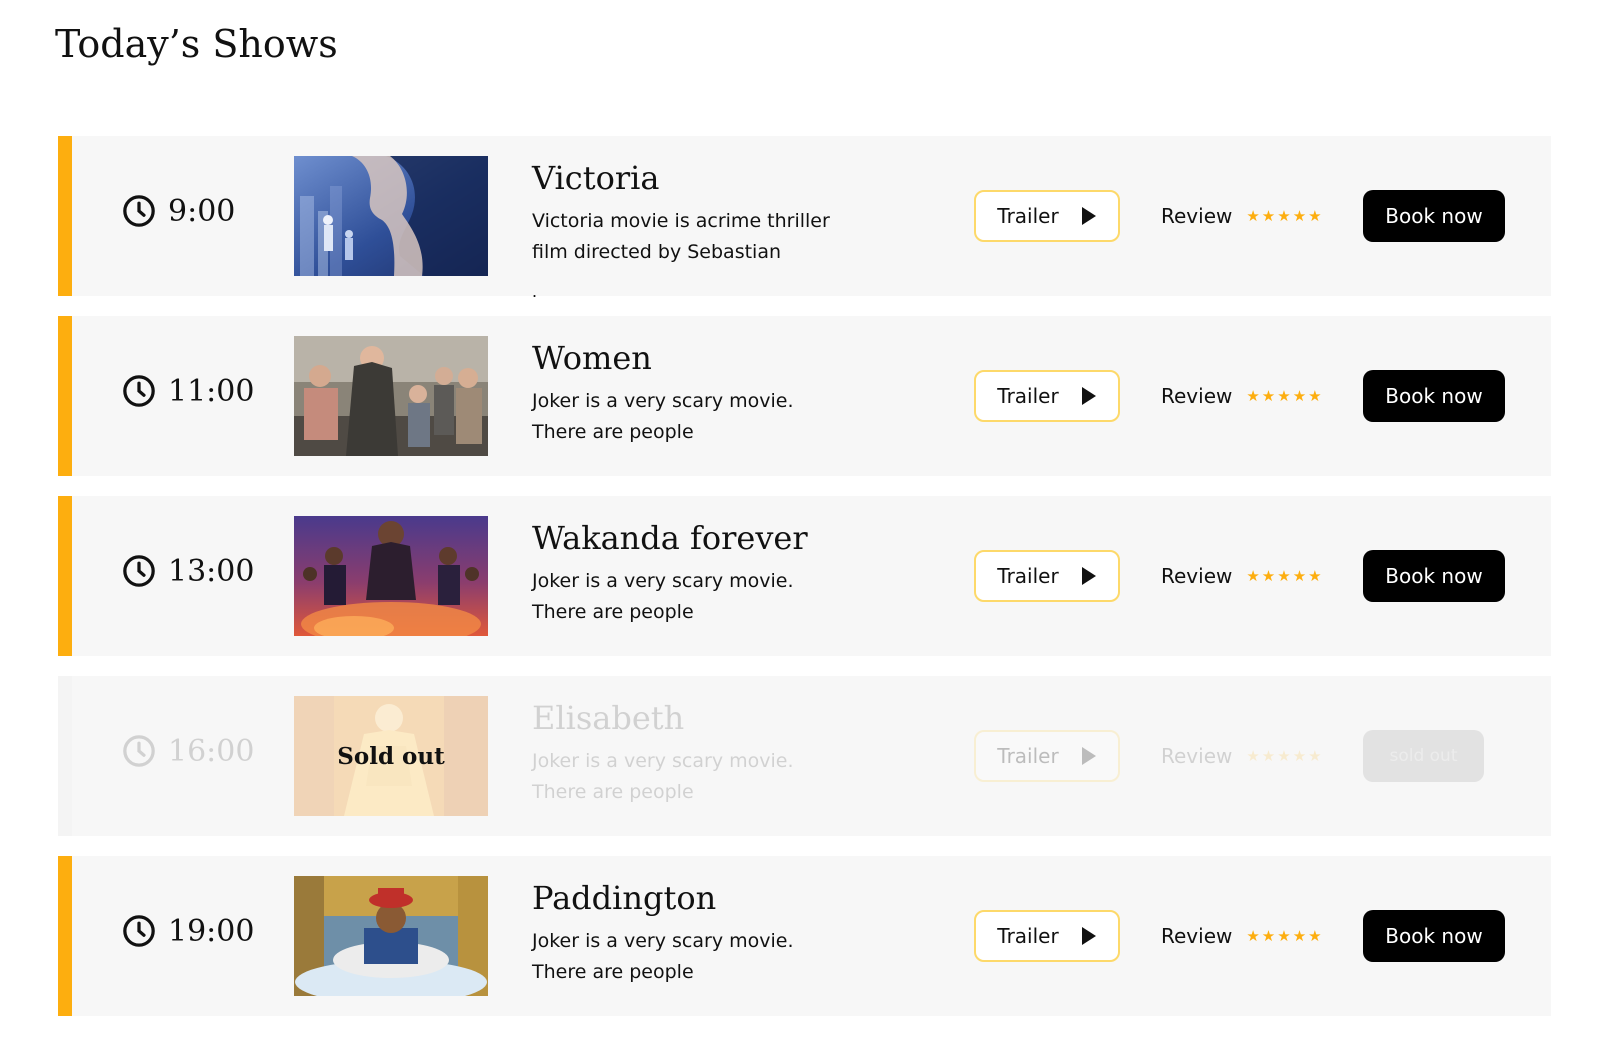  I want to click on show-time-value: 13:00, so click(211, 571).